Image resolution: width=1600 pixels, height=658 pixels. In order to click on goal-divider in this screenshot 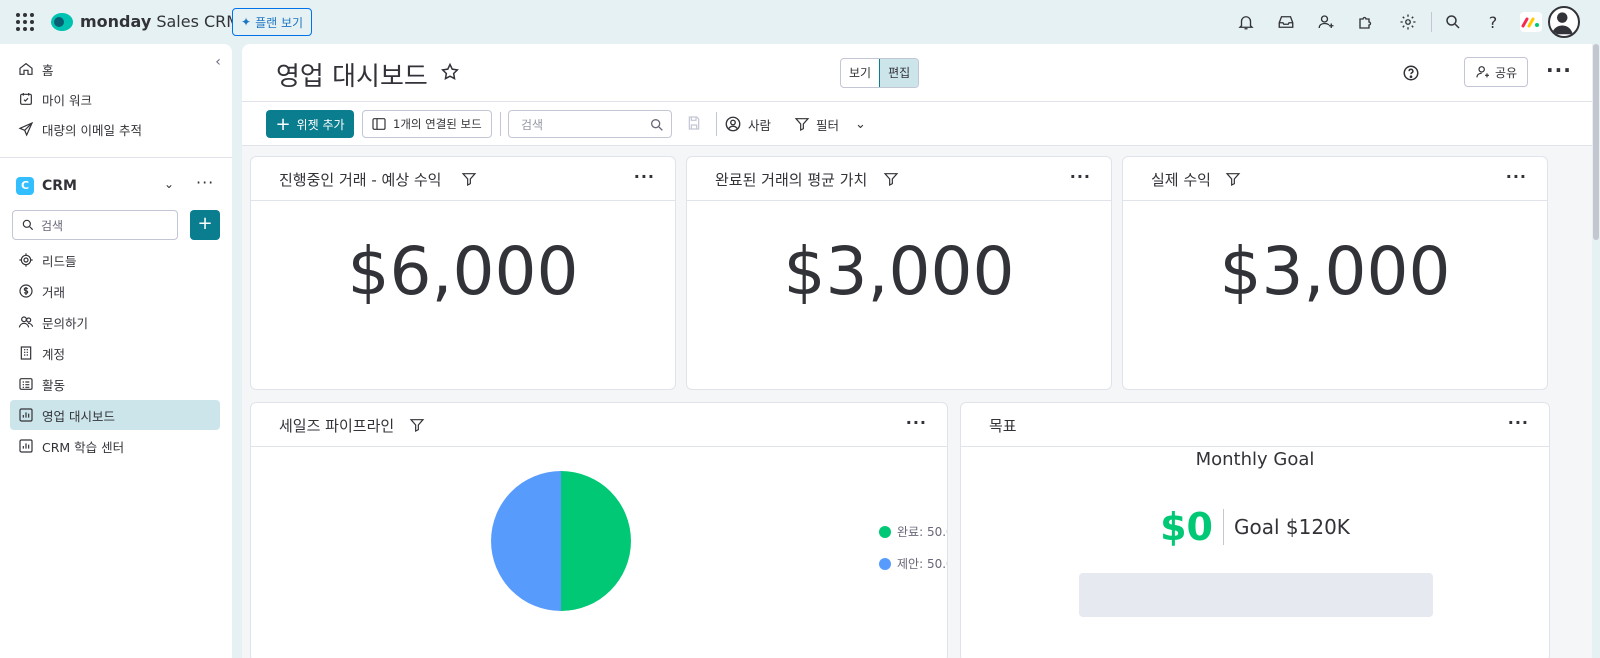, I will do `click(1223, 527)`.